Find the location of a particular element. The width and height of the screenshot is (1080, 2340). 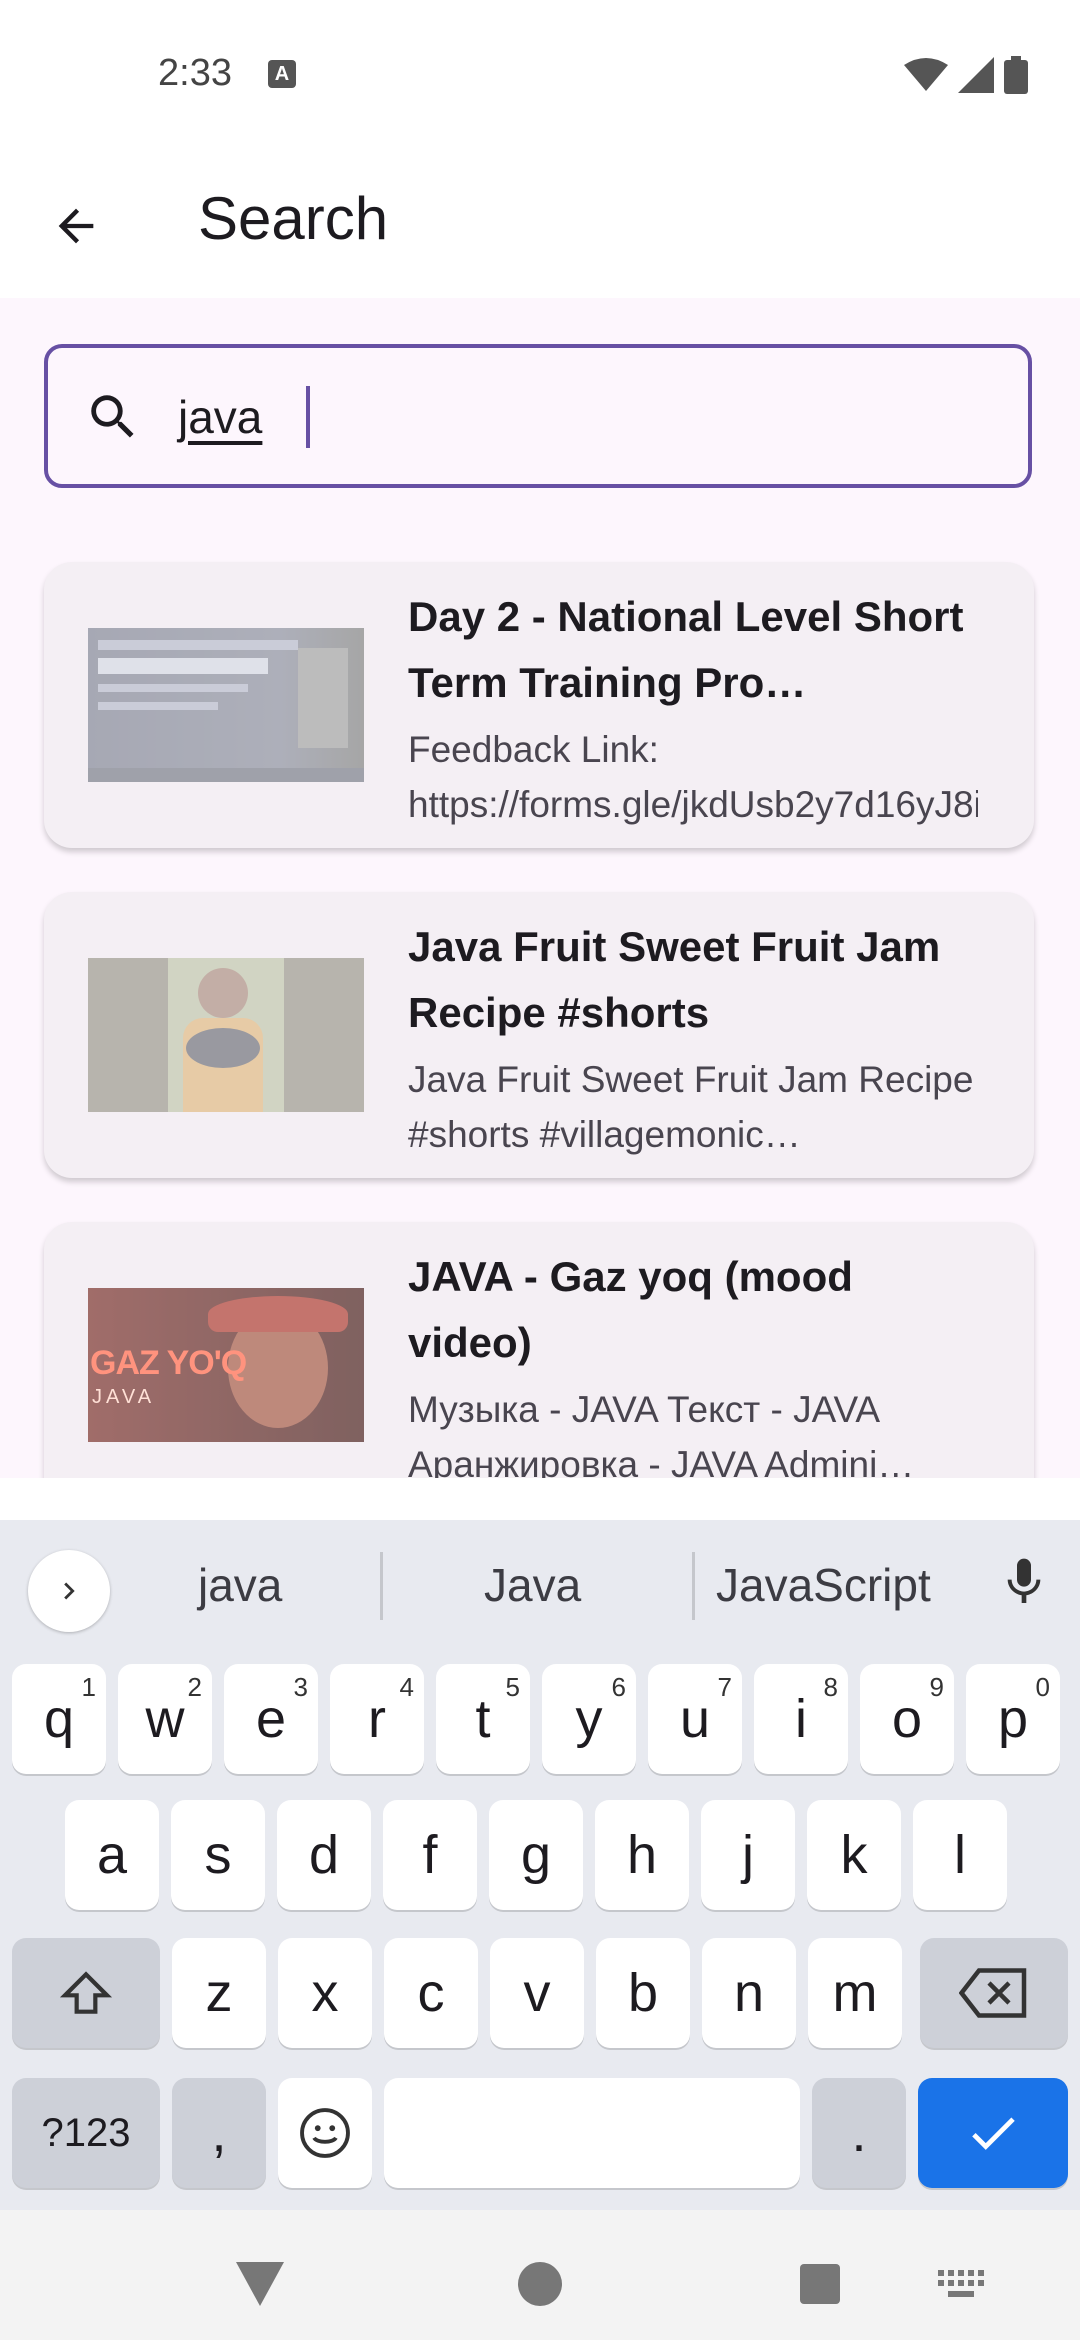

emoji-icon is located at coordinates (325, 2133).